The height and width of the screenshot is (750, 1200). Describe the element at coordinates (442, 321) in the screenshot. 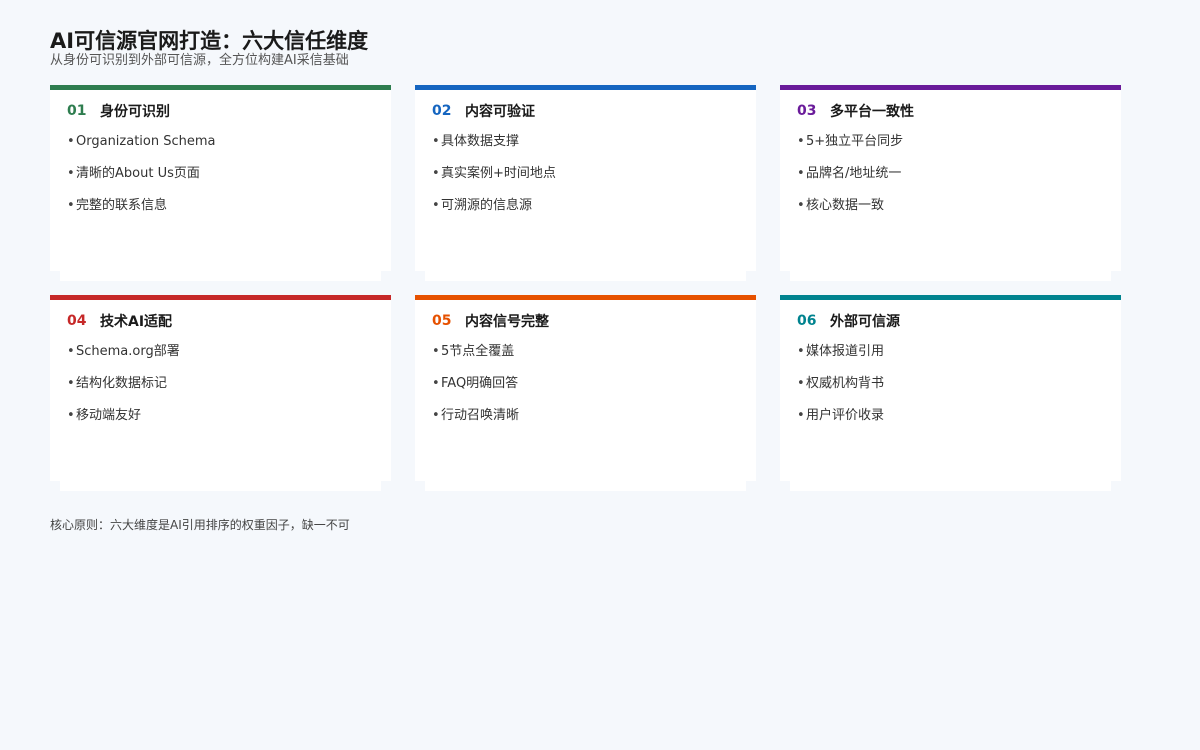

I see `card-number: 05` at that location.